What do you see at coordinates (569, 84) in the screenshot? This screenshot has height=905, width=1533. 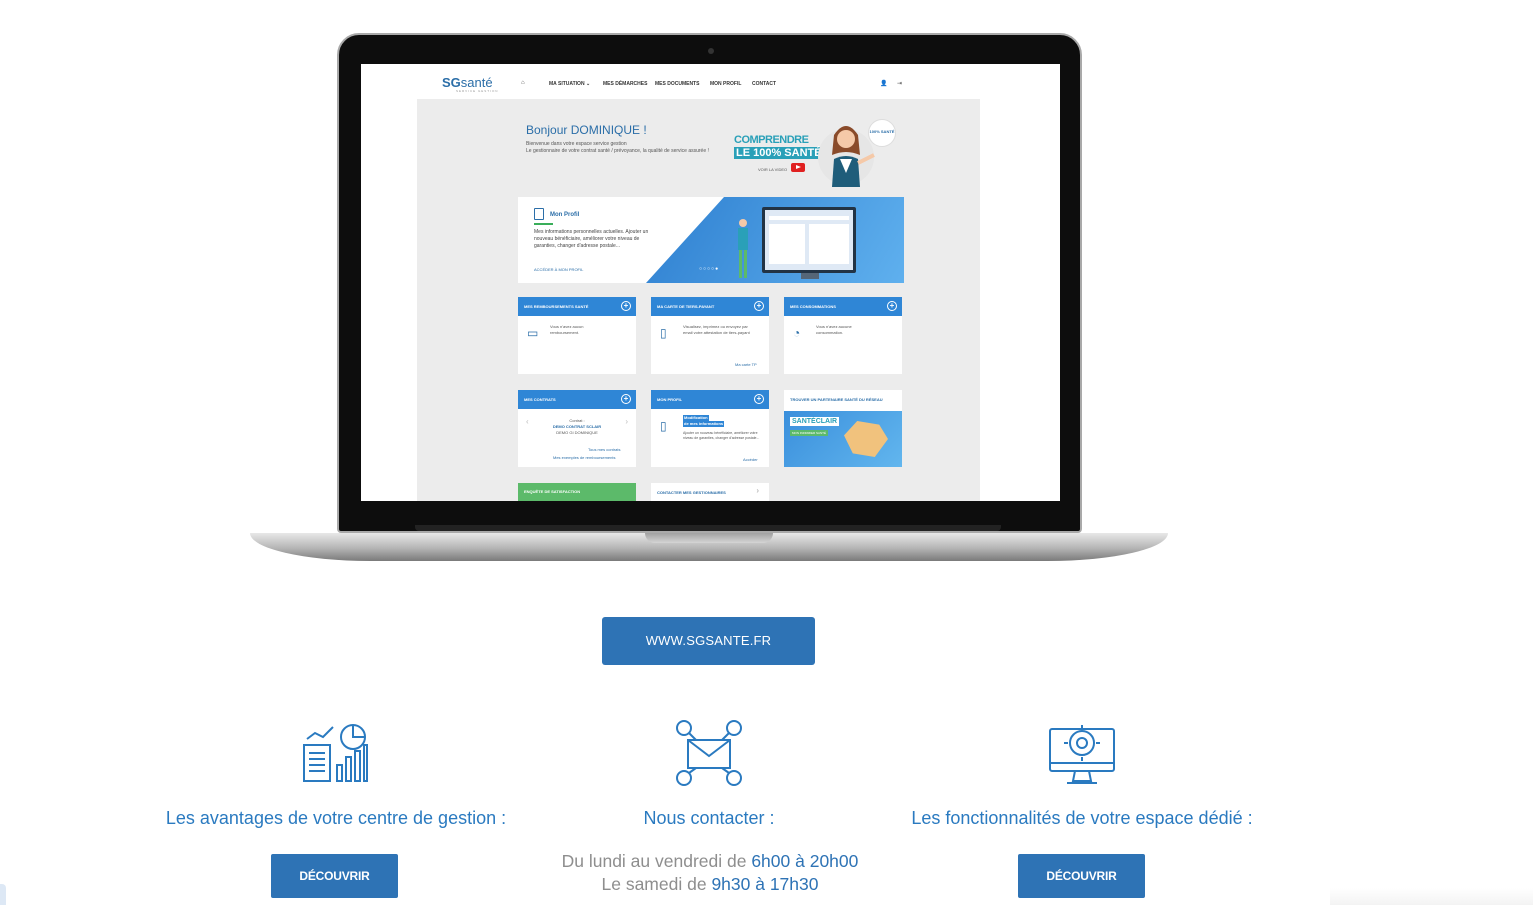 I see `nav-ma-situation: MA SITUATION ⌄` at bounding box center [569, 84].